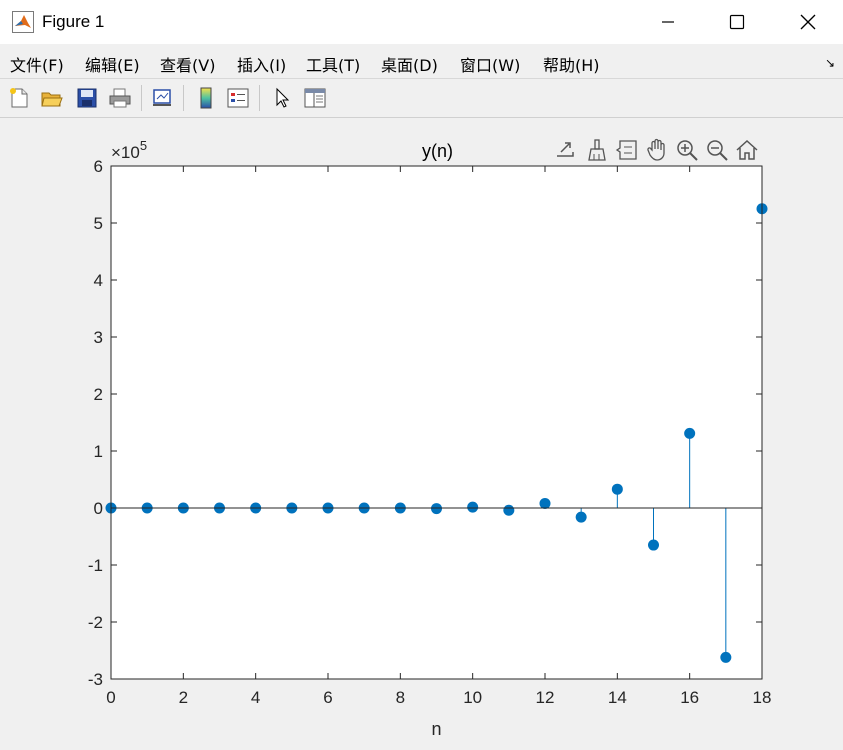  What do you see at coordinates (98, 223) in the screenshot?
I see `y-tick-label: 5` at bounding box center [98, 223].